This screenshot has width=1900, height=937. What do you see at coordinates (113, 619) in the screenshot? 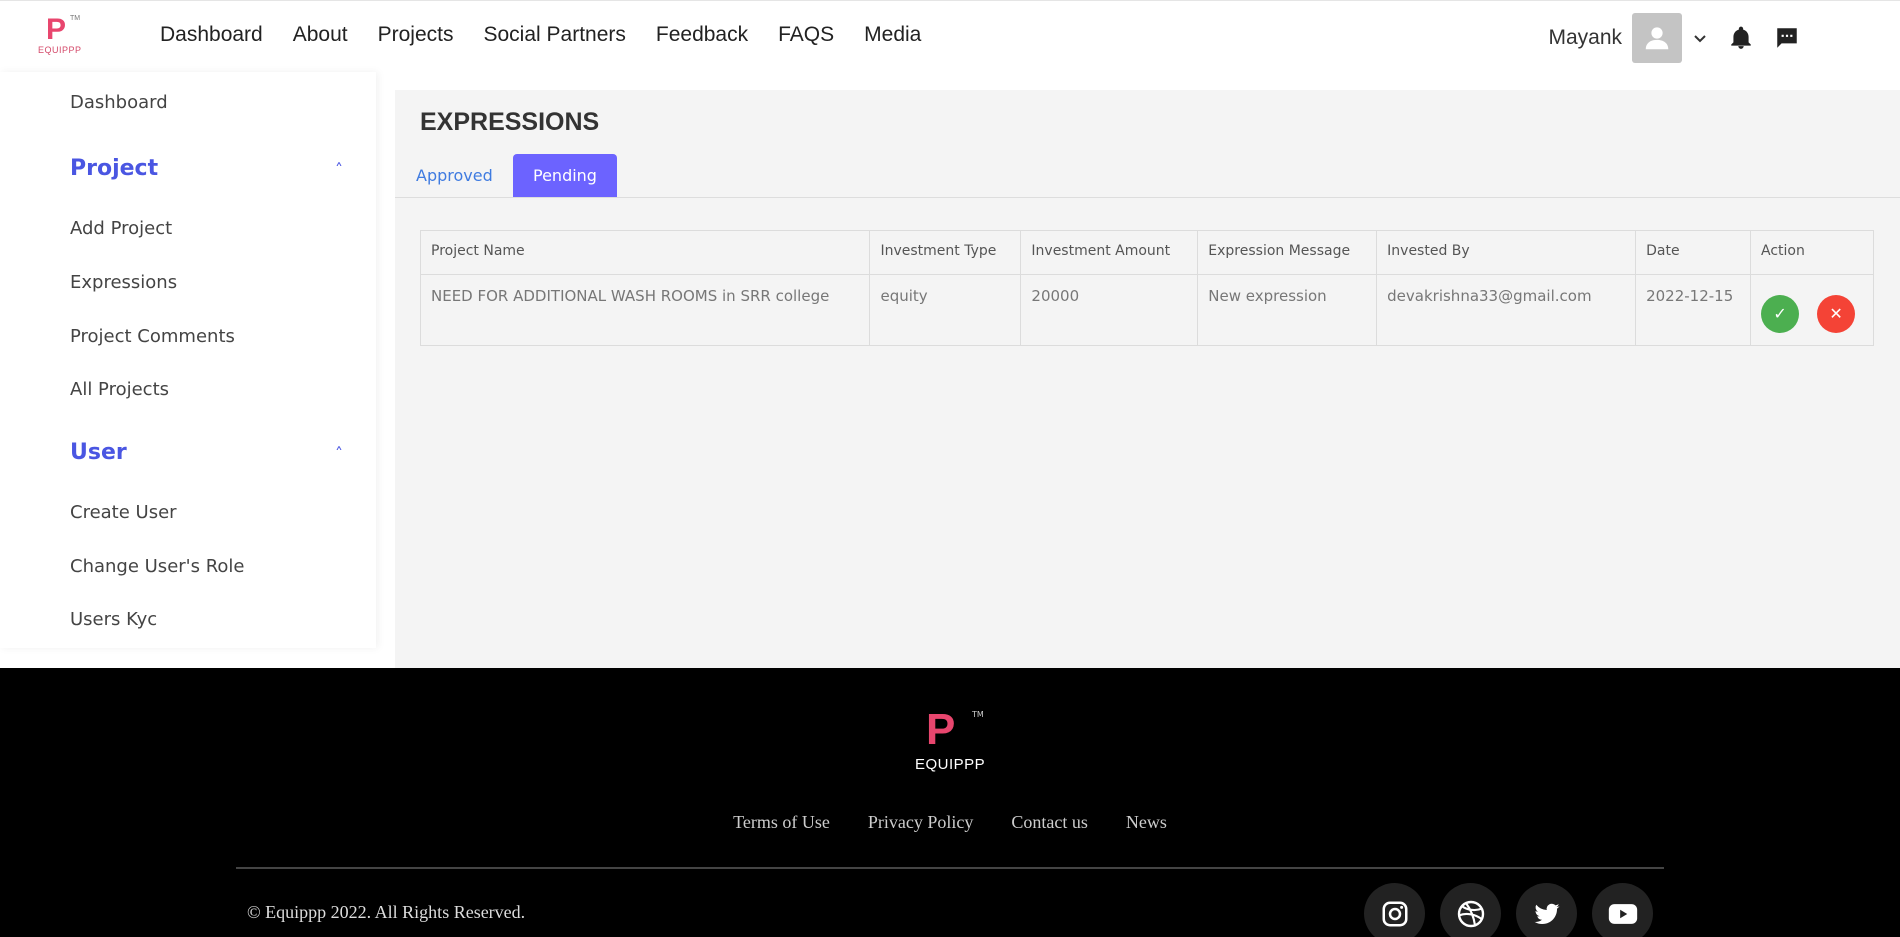
I see `sidebar-item-users-kyc: Users Kyc` at bounding box center [113, 619].